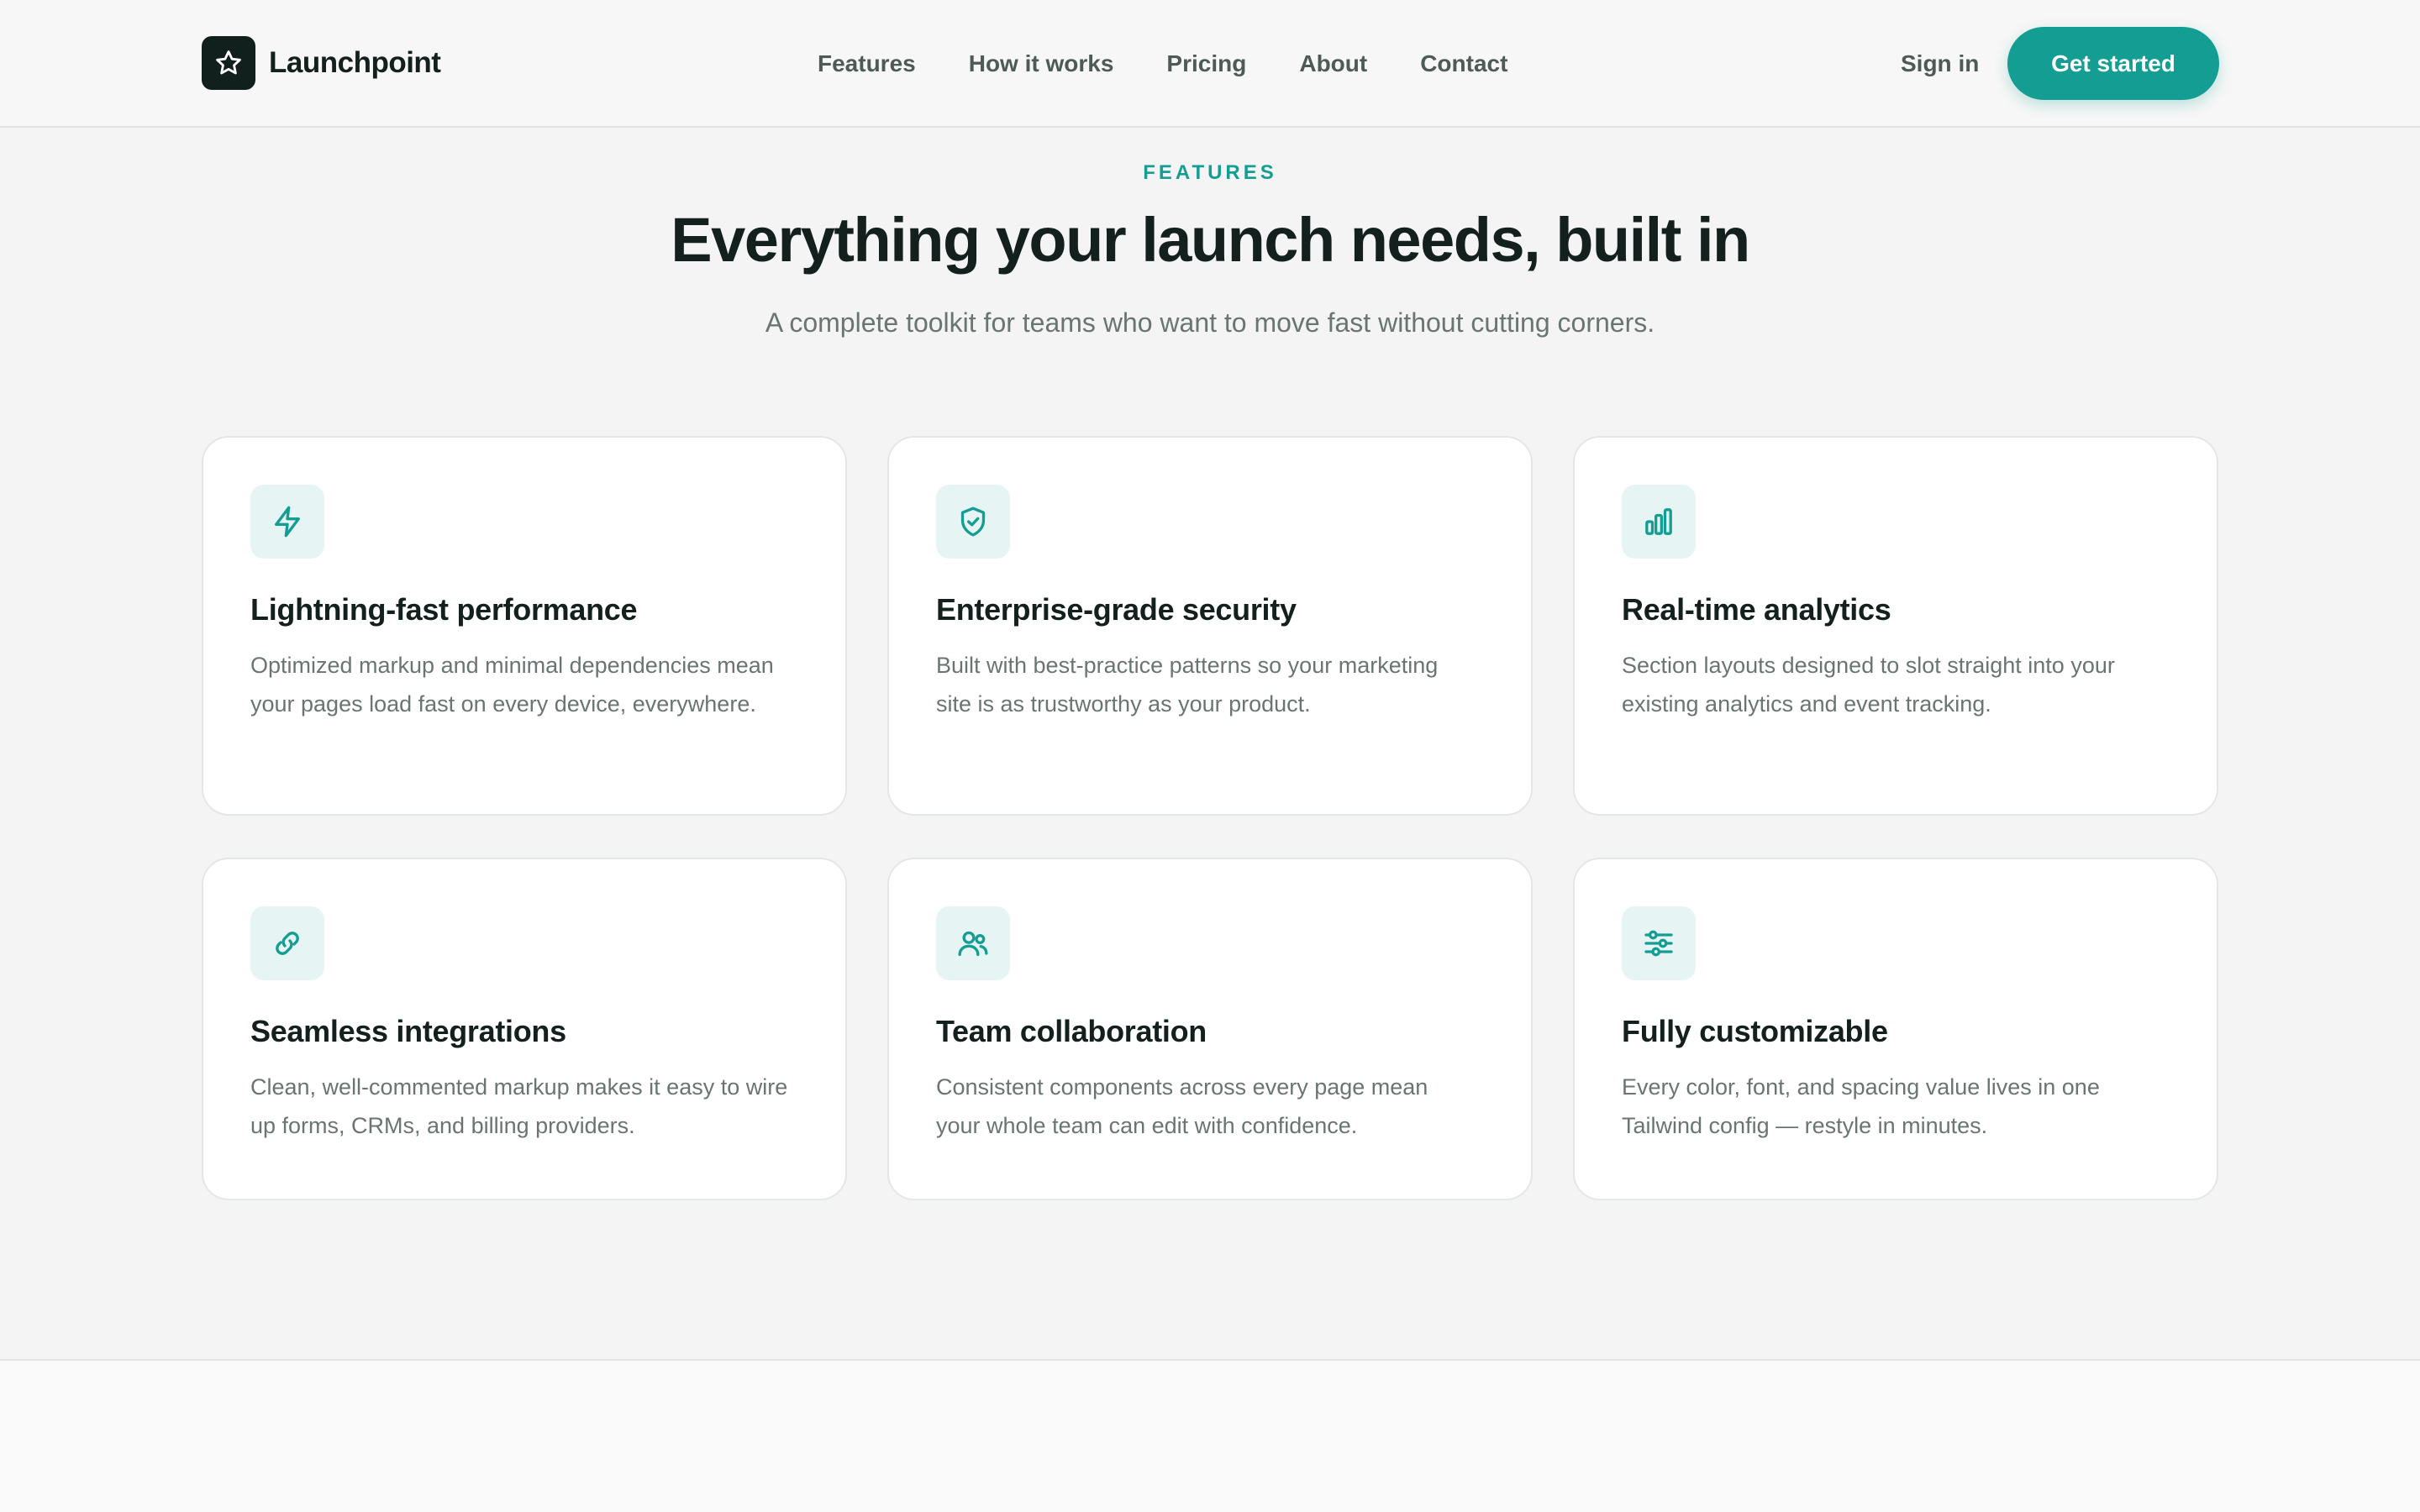  Describe the element at coordinates (1659, 943) in the screenshot. I see `sliders-icon` at that location.